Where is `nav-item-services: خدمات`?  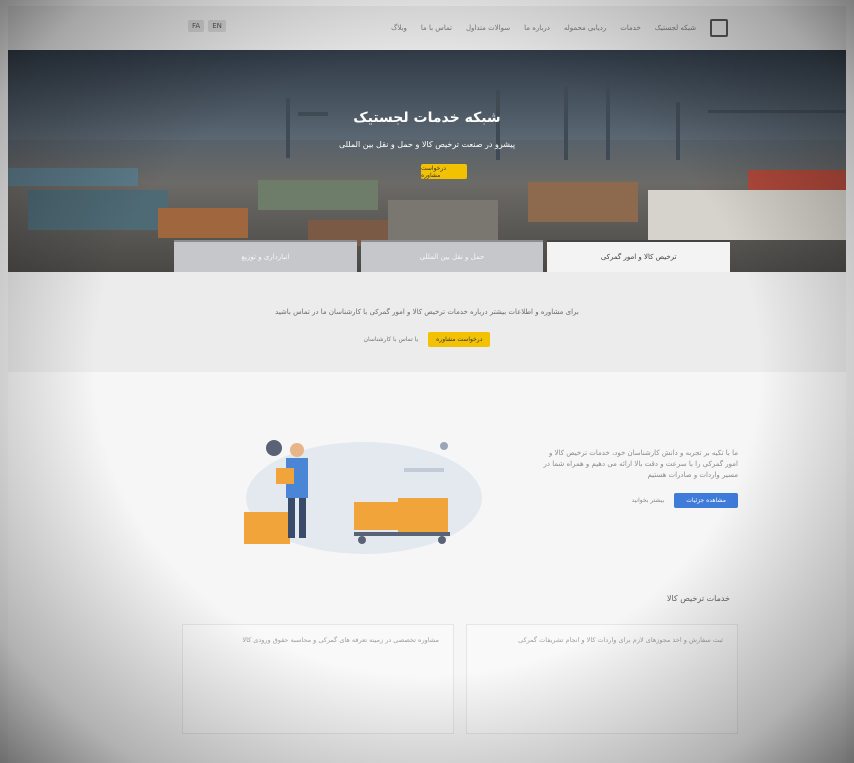 nav-item-services: خدمات is located at coordinates (630, 28).